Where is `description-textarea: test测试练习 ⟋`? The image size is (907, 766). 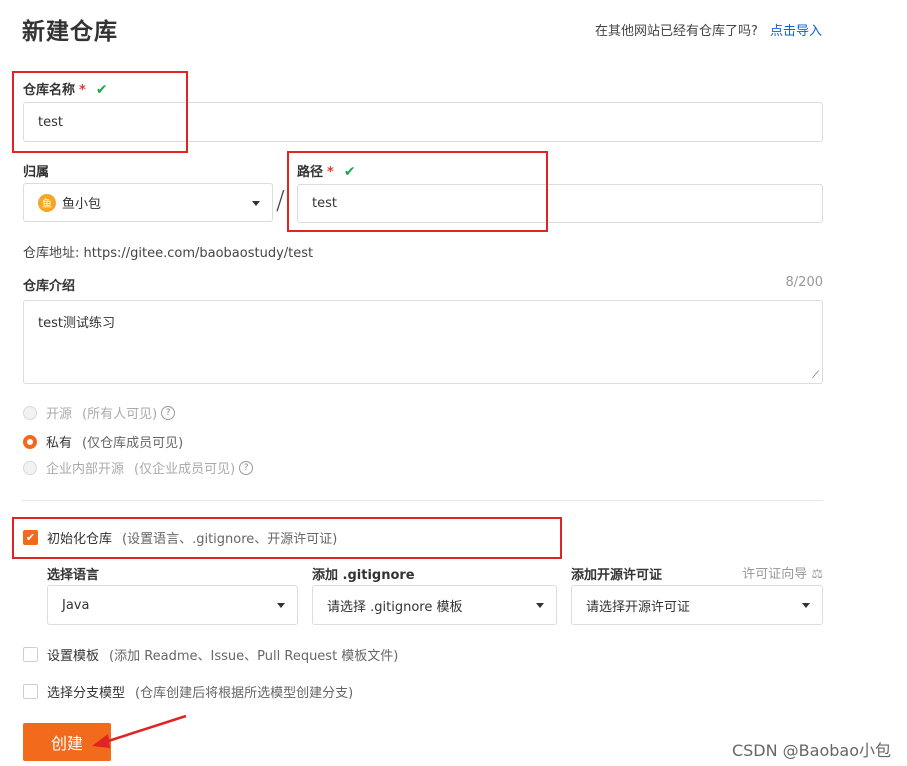
description-textarea: test测试练习 ⟋ is located at coordinates (423, 342).